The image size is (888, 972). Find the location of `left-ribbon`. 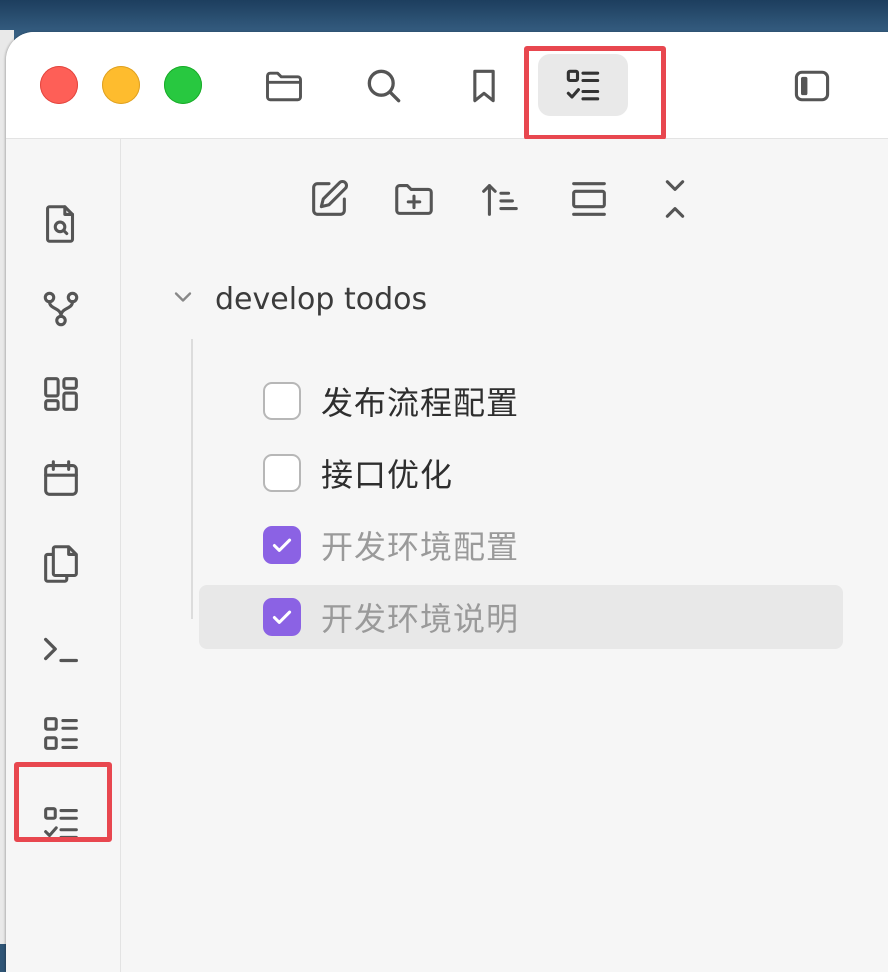

left-ribbon is located at coordinates (63, 555).